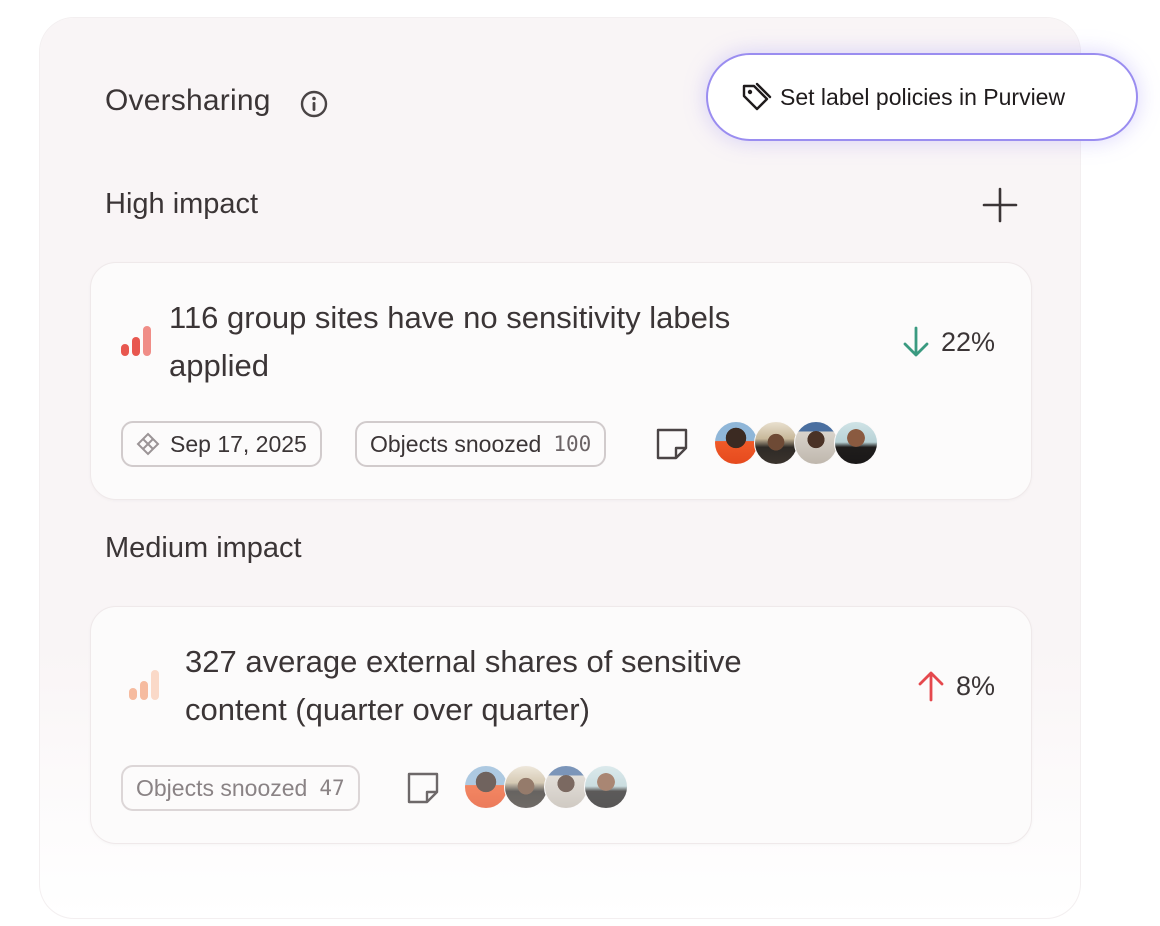 The width and height of the screenshot is (1160, 926). Describe the element at coordinates (182, 204) in the screenshot. I see `section-title-high-impact: High impact` at that location.